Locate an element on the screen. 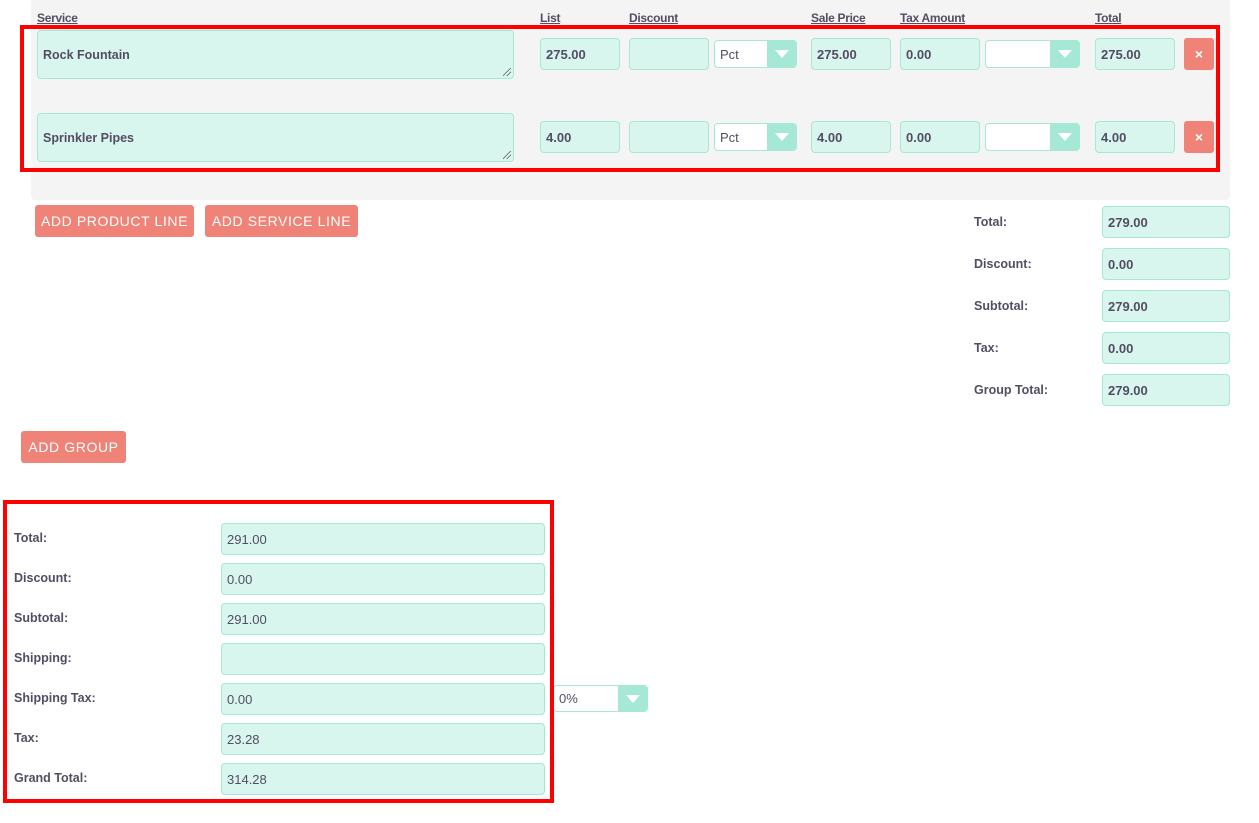 The height and width of the screenshot is (823, 1259). column-header-service: Service is located at coordinates (57, 18).